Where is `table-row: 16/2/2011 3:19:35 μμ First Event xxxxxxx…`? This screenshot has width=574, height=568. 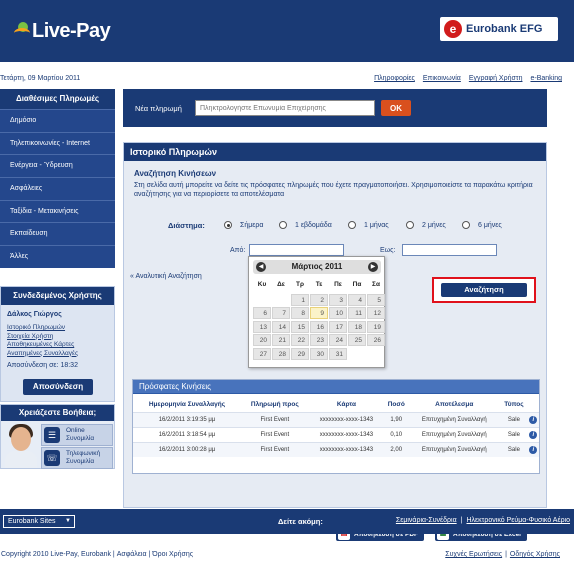
table-row: 16/2/2011 3:19:35 μμ First Event xxxxxxx… is located at coordinates (336, 419).